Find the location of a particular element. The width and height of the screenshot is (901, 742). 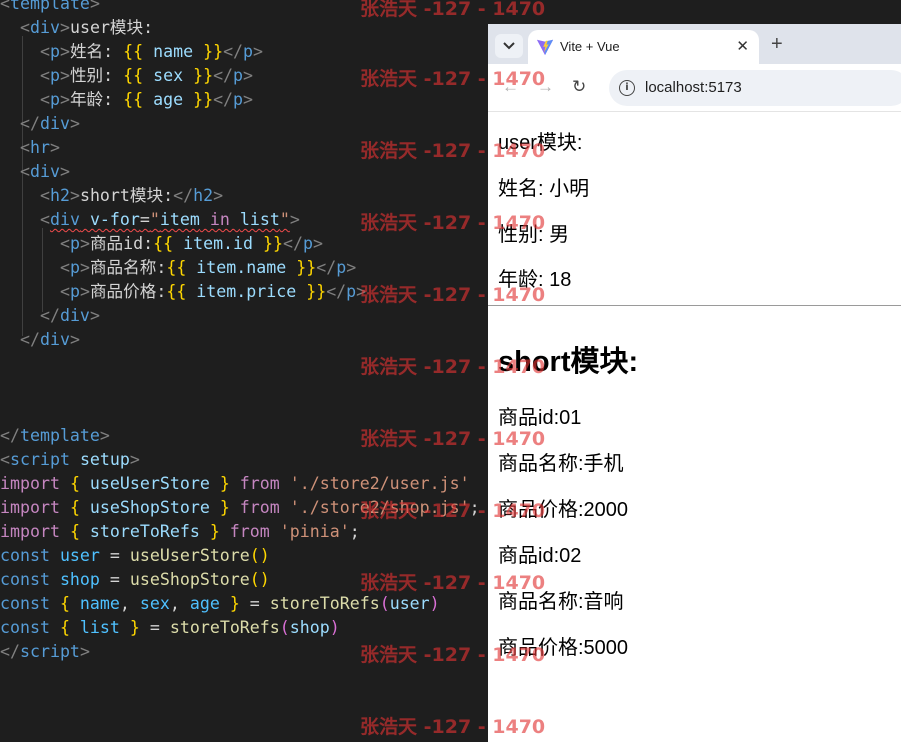

code-line: <p>年龄: {{ age }}</p> is located at coordinates (126, 100).